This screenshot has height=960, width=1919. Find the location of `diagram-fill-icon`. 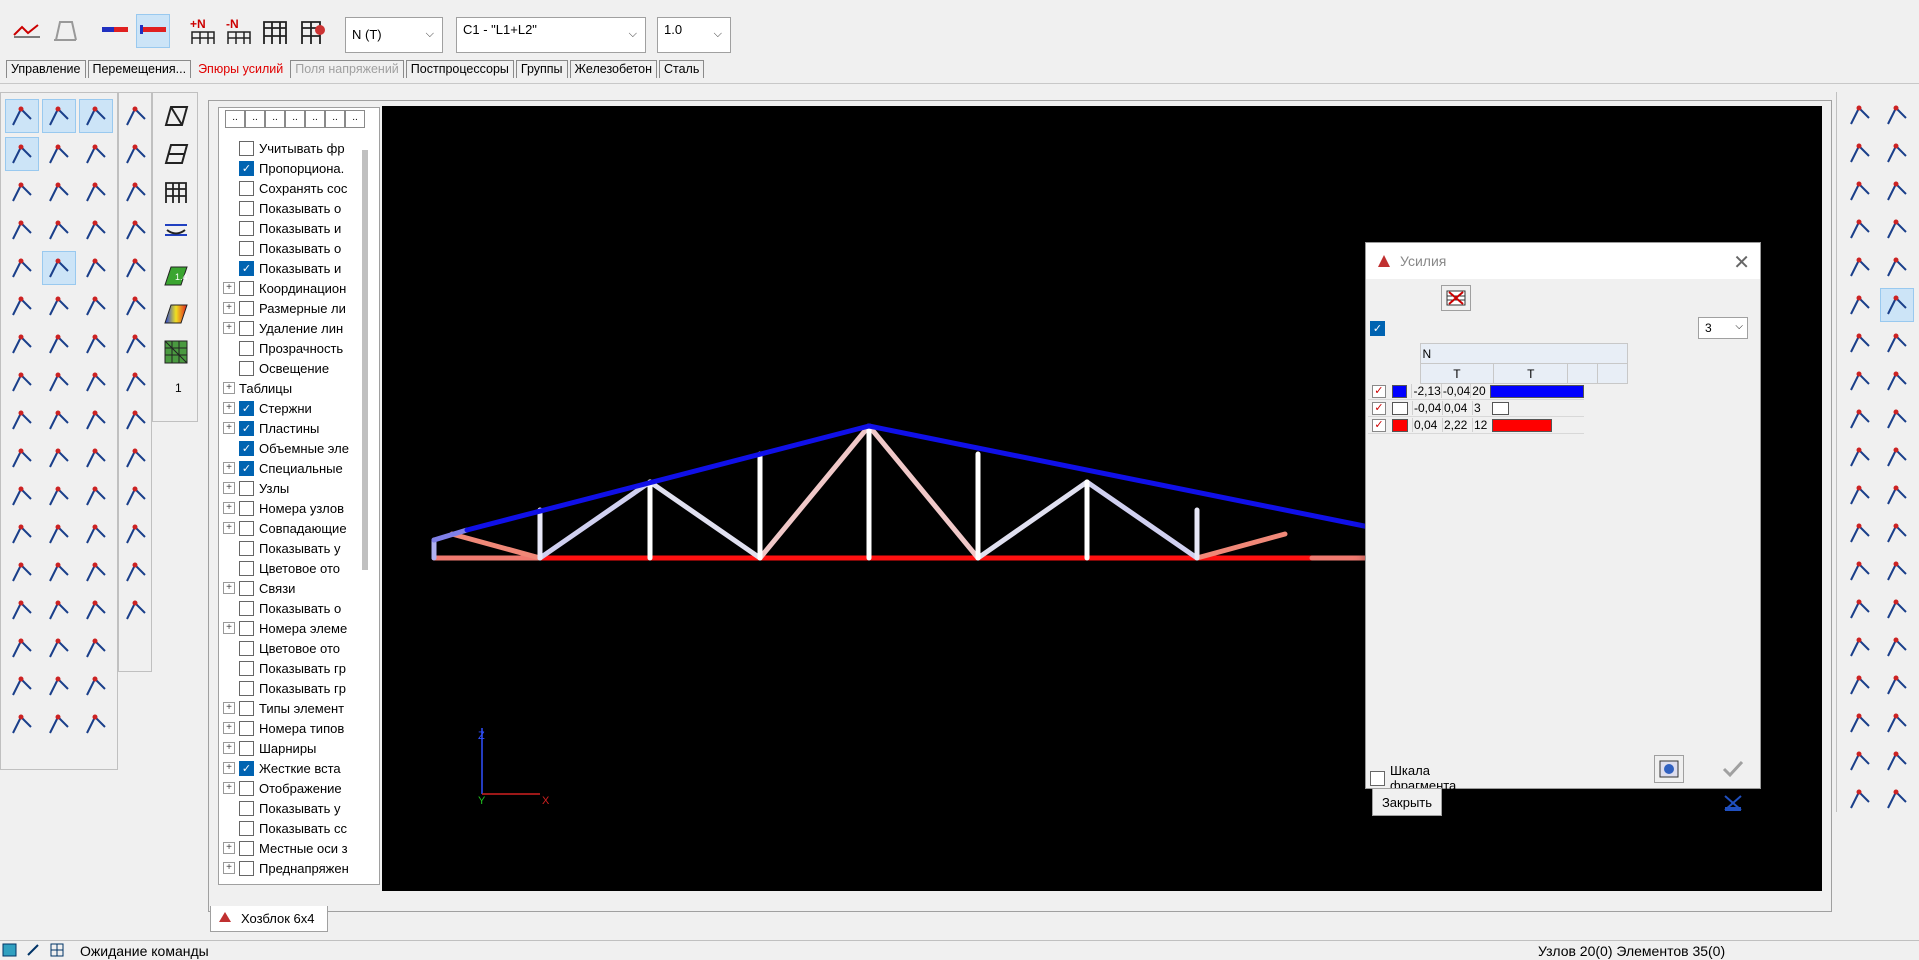

diagram-fill-icon is located at coordinates (153, 31).